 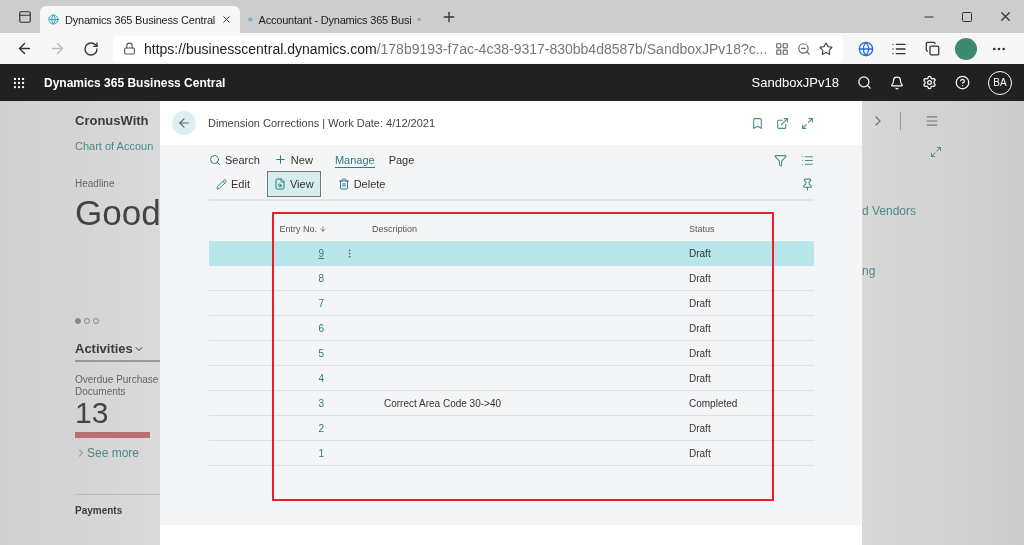 What do you see at coordinates (321, 403) in the screenshot?
I see `entry-number-link: 3` at bounding box center [321, 403].